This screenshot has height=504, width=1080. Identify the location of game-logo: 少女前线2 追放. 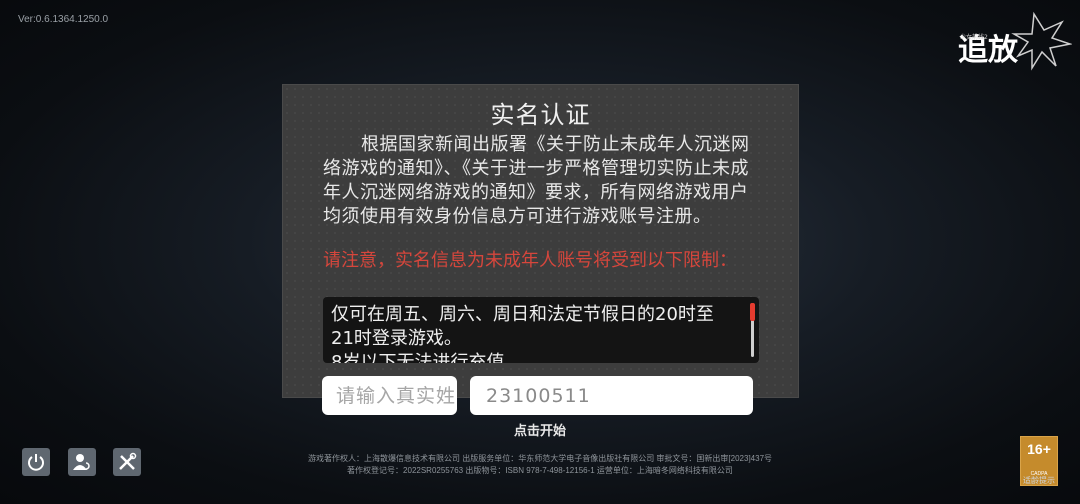
(1012, 41).